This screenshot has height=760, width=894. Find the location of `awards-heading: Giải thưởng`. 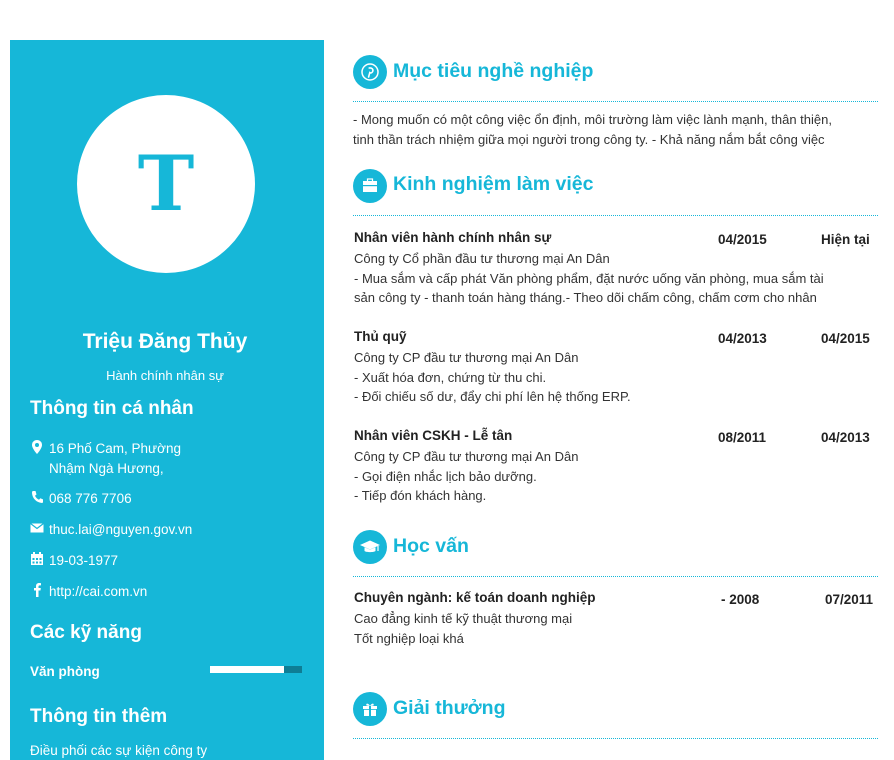

awards-heading: Giải thưởng is located at coordinates (449, 708).